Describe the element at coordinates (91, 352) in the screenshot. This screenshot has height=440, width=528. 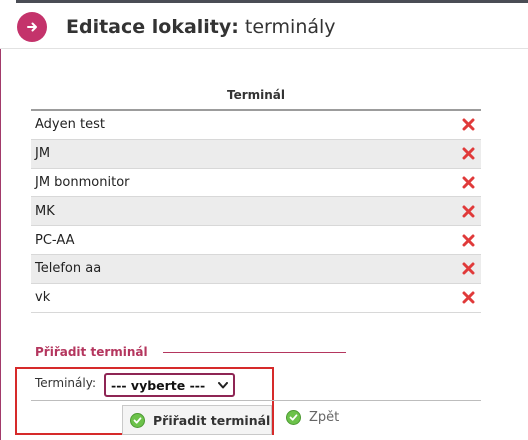
I see `section-title-assign: Přiřadit terminál` at that location.